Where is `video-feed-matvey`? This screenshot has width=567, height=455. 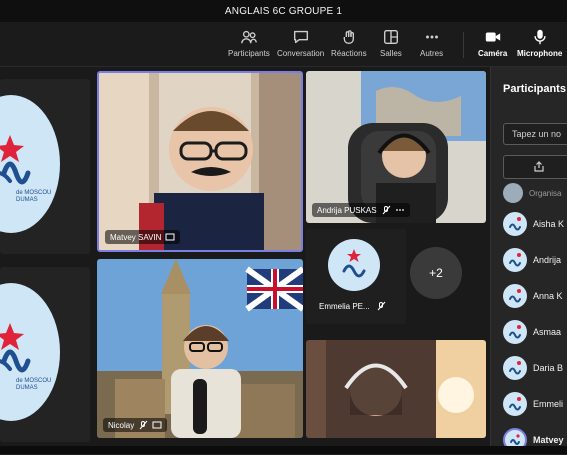 video-feed-matvey is located at coordinates (200, 161).